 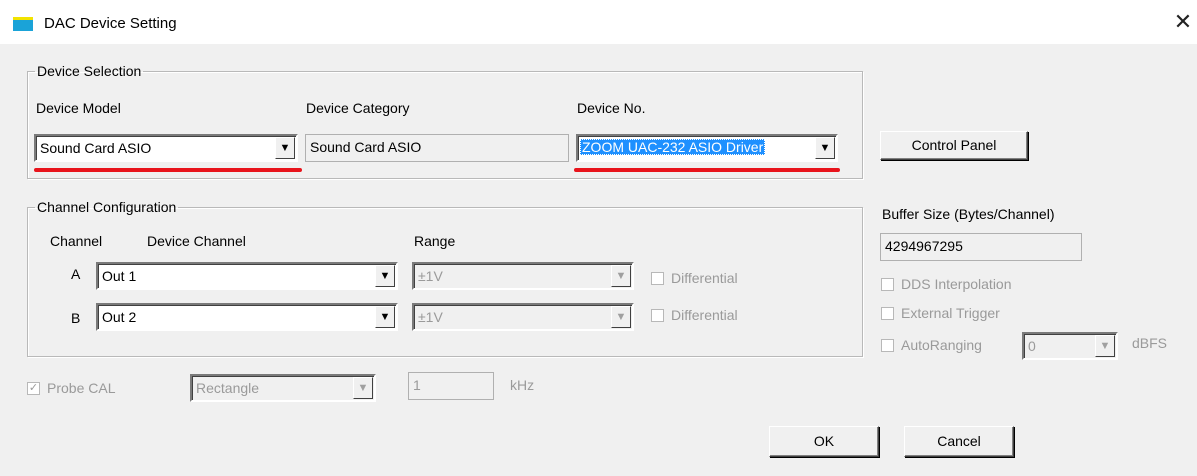 I want to click on device-model-value: Sound Card ASIO, so click(x=96, y=148).